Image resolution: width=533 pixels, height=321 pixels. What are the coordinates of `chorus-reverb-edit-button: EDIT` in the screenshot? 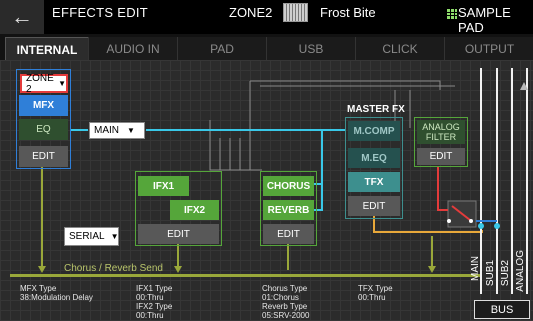 It's located at (288, 234).